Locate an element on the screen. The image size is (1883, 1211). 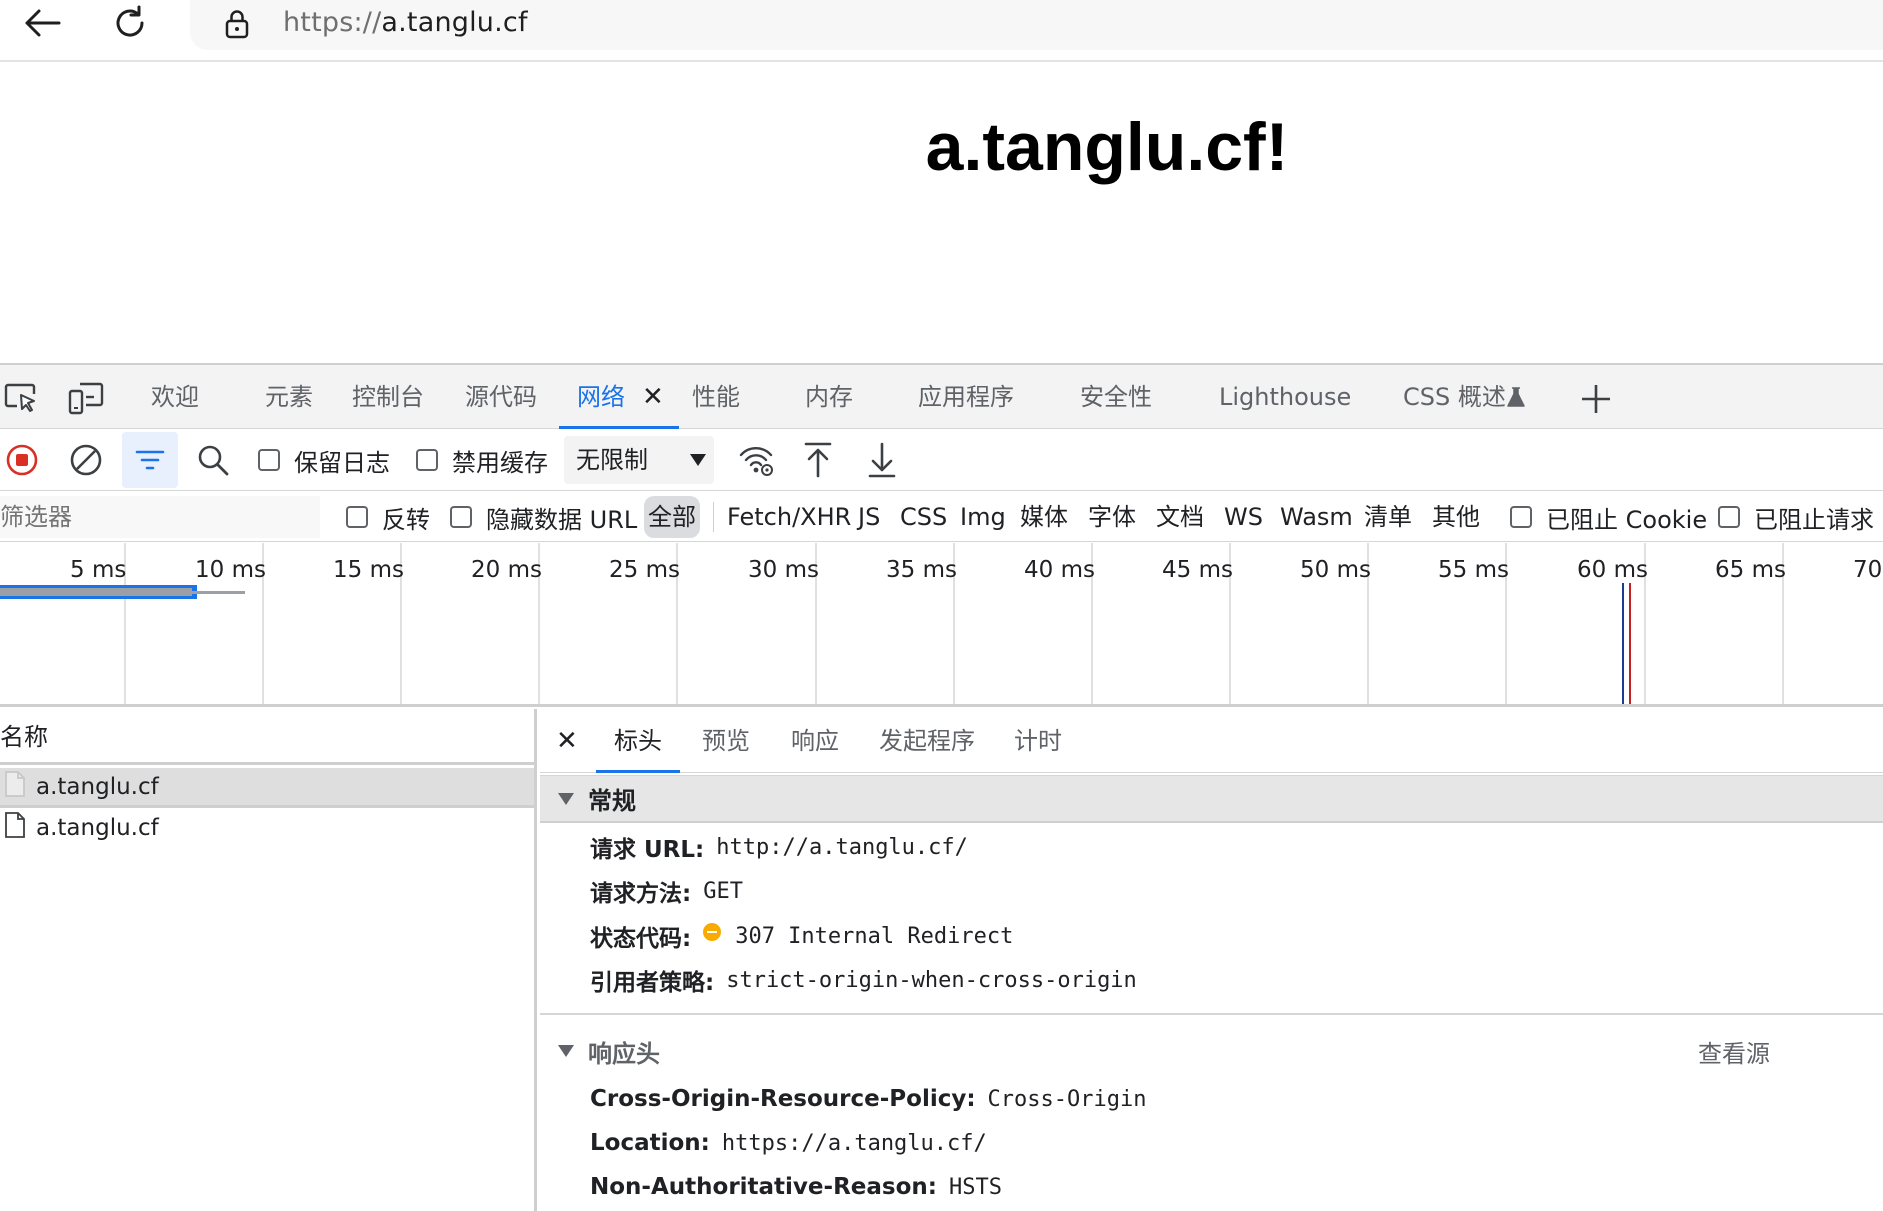
timeline-tick-label: 25 ms is located at coordinates (644, 570).